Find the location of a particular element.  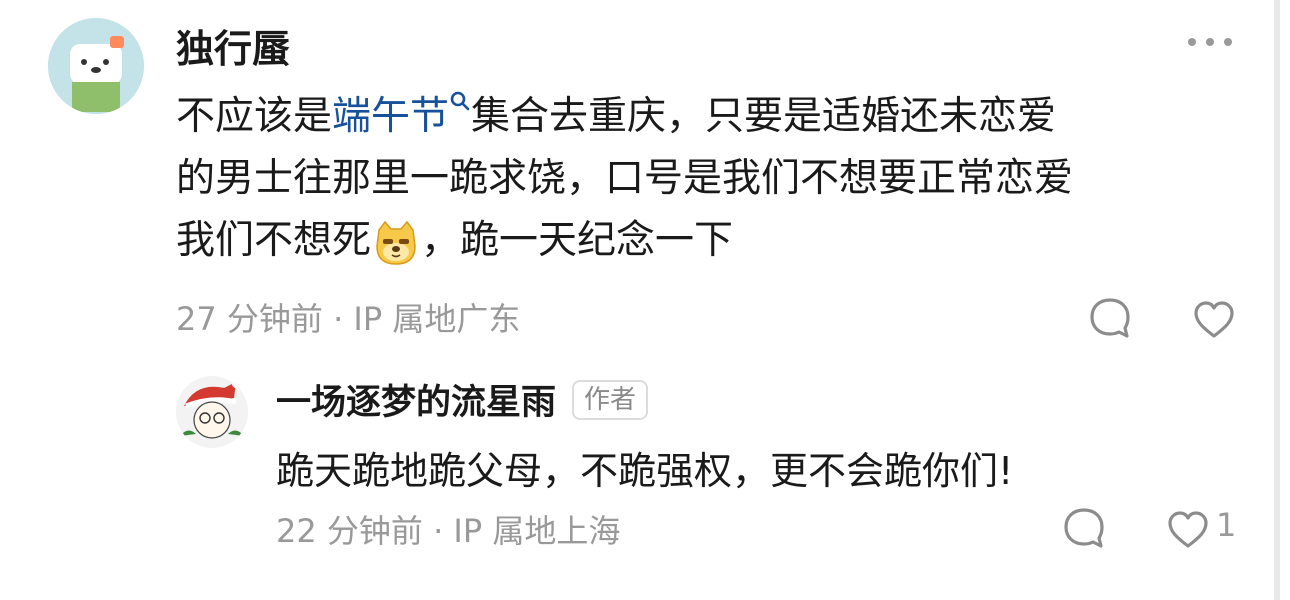

reply-body: 跪天跪地跪父母，不跪强权，更不会跪你们! is located at coordinates (645, 471).